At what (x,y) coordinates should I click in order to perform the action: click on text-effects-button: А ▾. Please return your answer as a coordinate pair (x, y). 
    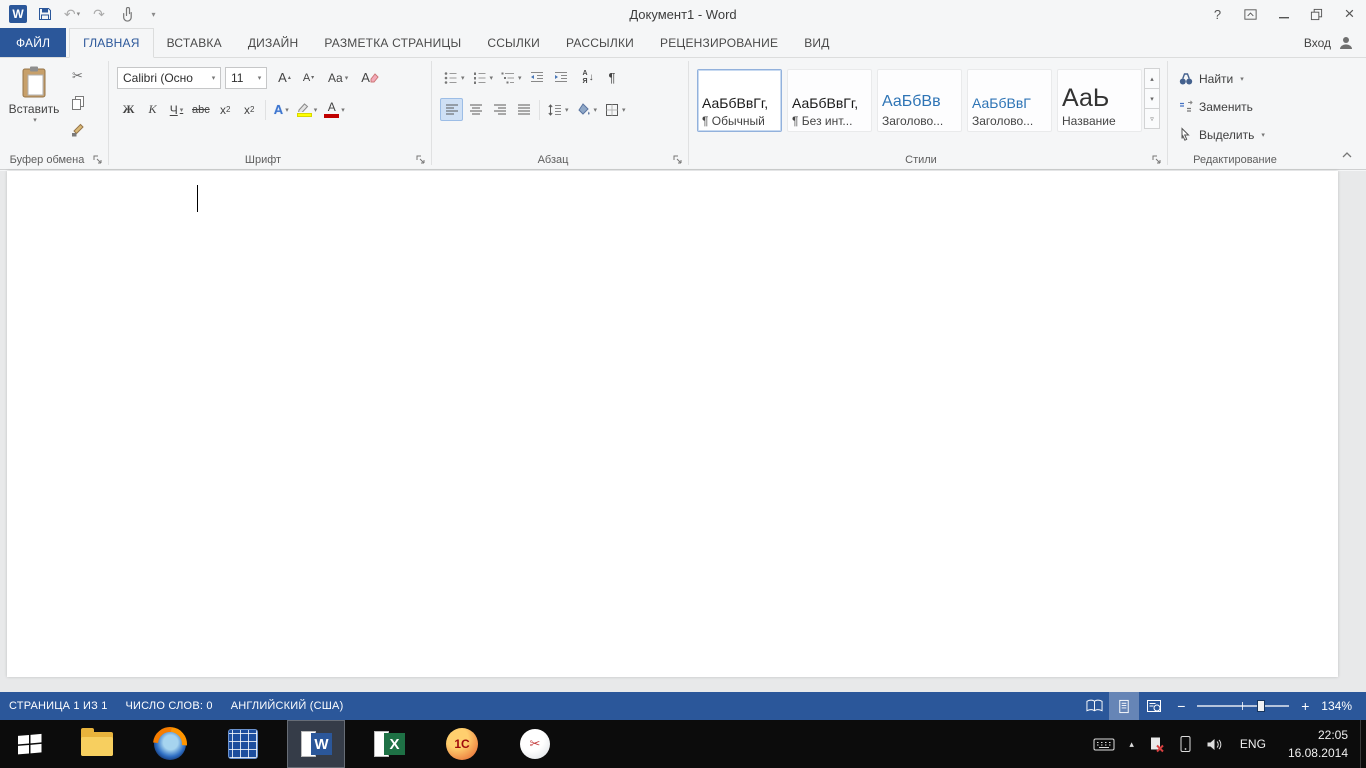
    Looking at the image, I should click on (281, 109).